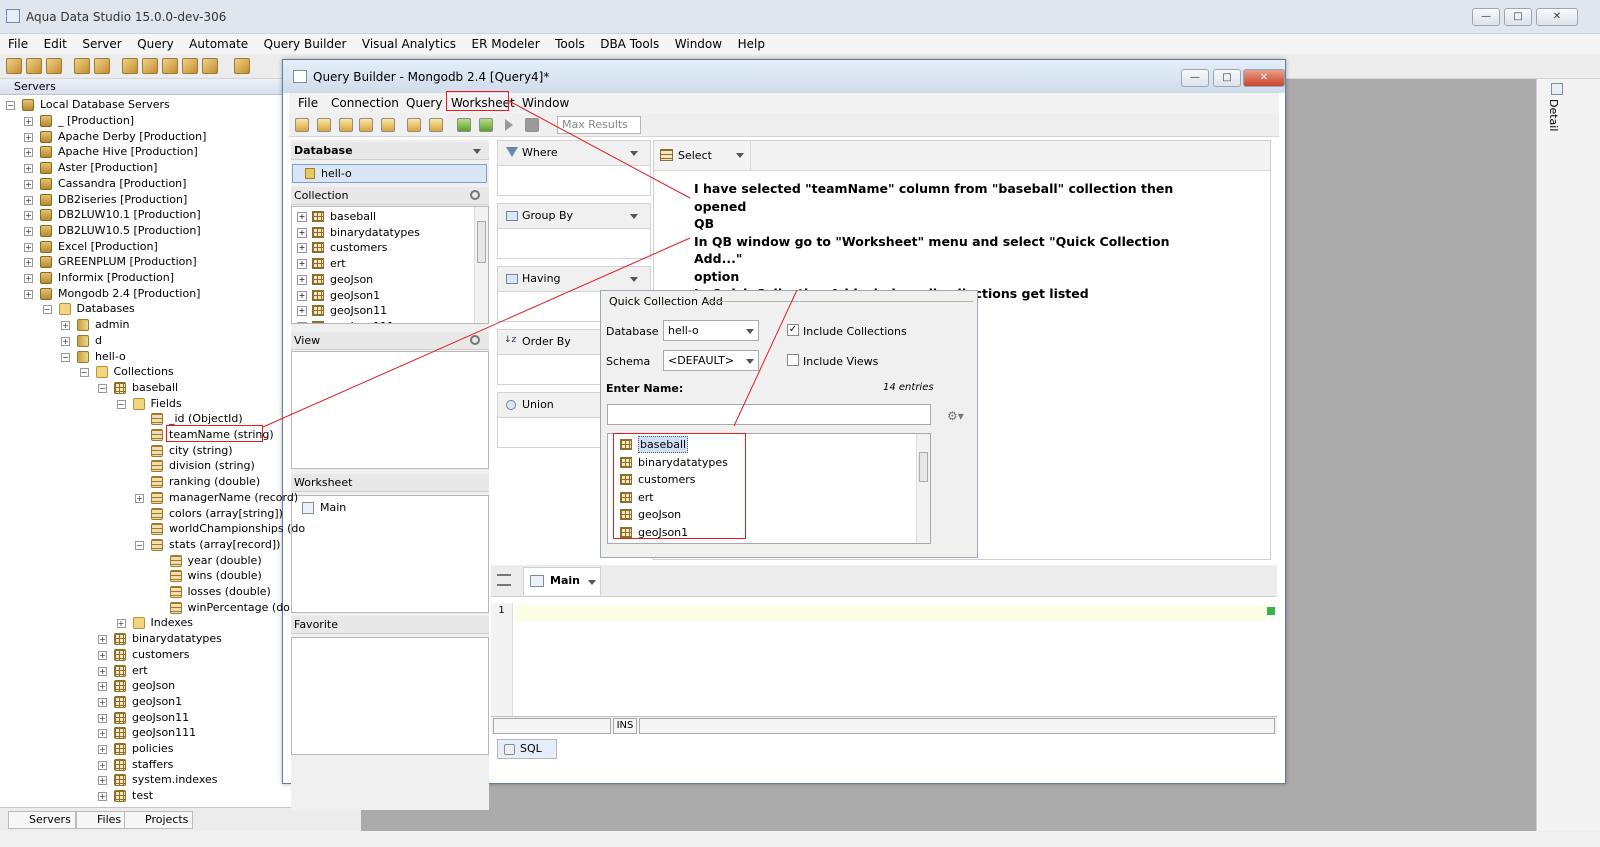 This screenshot has height=847, width=1600. What do you see at coordinates (769, 414) in the screenshot?
I see `enter-name-input` at bounding box center [769, 414].